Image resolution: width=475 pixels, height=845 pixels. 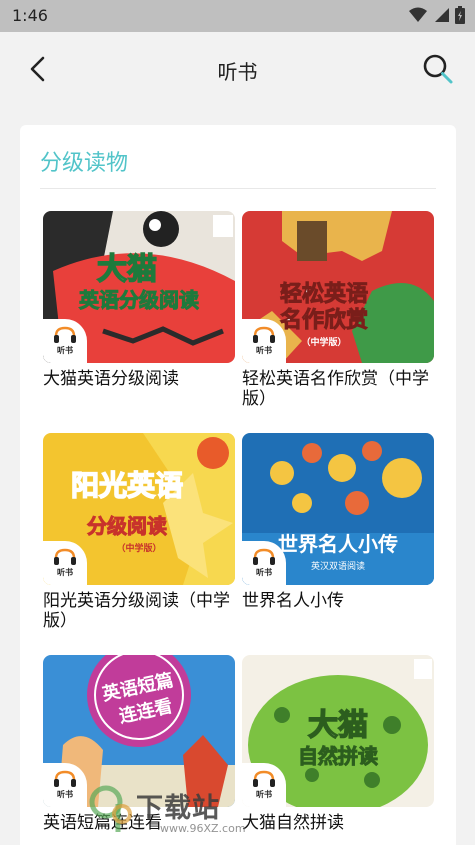 I want to click on book-cover: 大猫 自然拼读 听书, so click(x=338, y=731).